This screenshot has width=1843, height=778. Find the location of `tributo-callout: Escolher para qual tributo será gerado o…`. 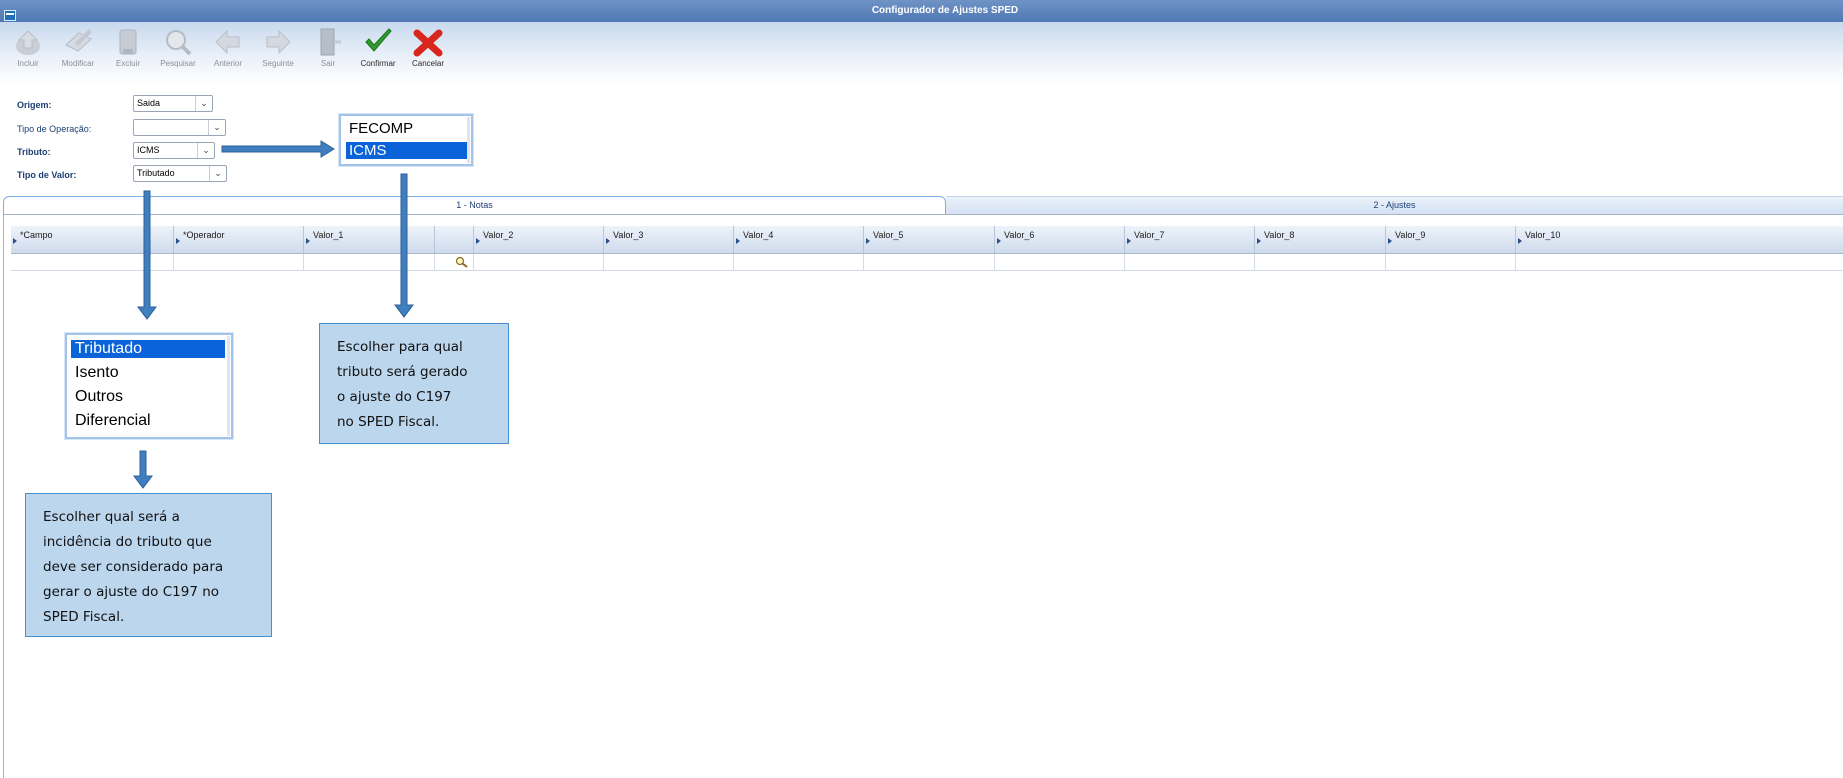

tributo-callout: Escolher para qual tributo será gerado o… is located at coordinates (414, 383).